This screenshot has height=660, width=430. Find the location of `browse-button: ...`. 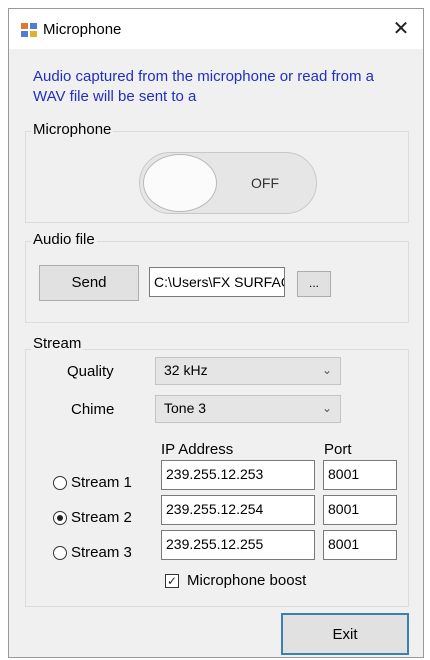

browse-button: ... is located at coordinates (314, 284).